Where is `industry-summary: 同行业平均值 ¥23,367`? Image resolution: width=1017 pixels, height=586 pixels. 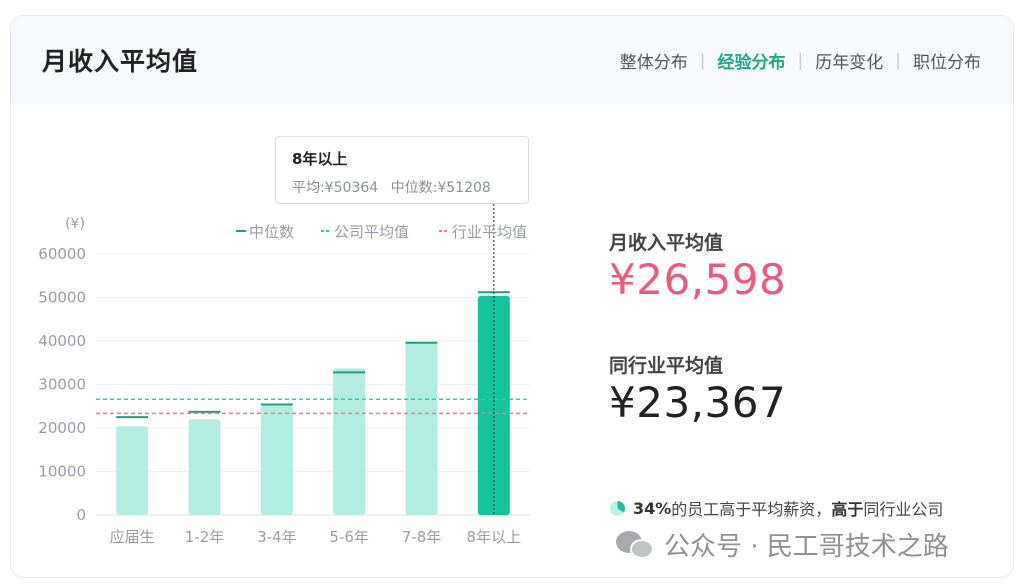
industry-summary: 同行业平均值 ¥23,367 is located at coordinates (697, 389).